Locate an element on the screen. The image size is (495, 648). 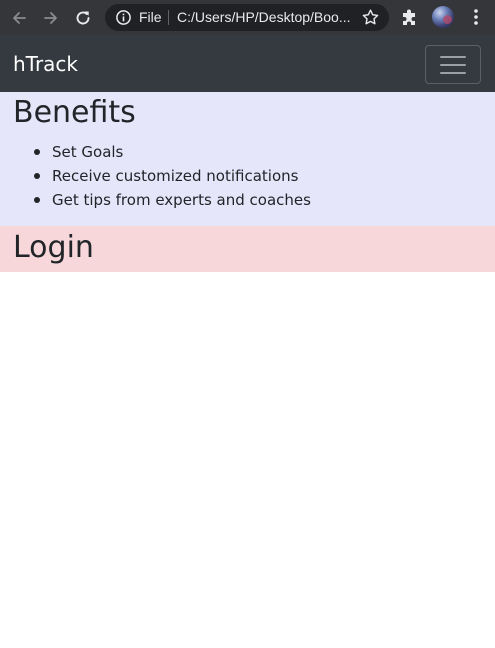
navbar-toggler-button is located at coordinates (453, 64).